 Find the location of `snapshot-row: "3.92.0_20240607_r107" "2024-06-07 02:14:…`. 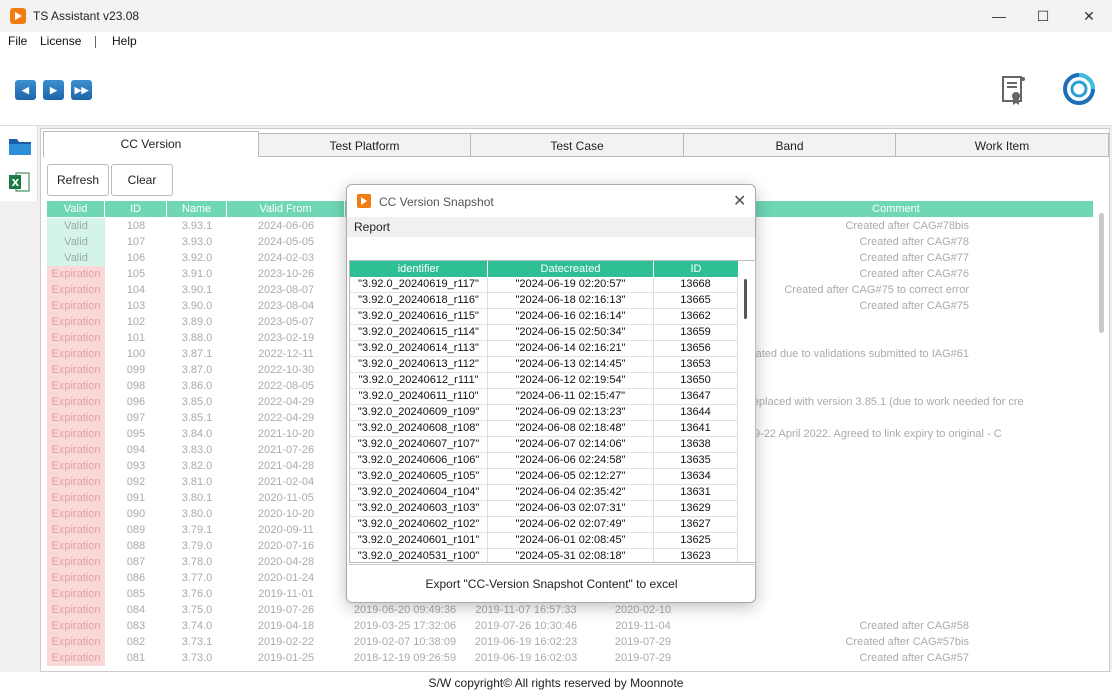

snapshot-row: "3.92.0_20240607_r107" "2024-06-07 02:14:… is located at coordinates (544, 445).